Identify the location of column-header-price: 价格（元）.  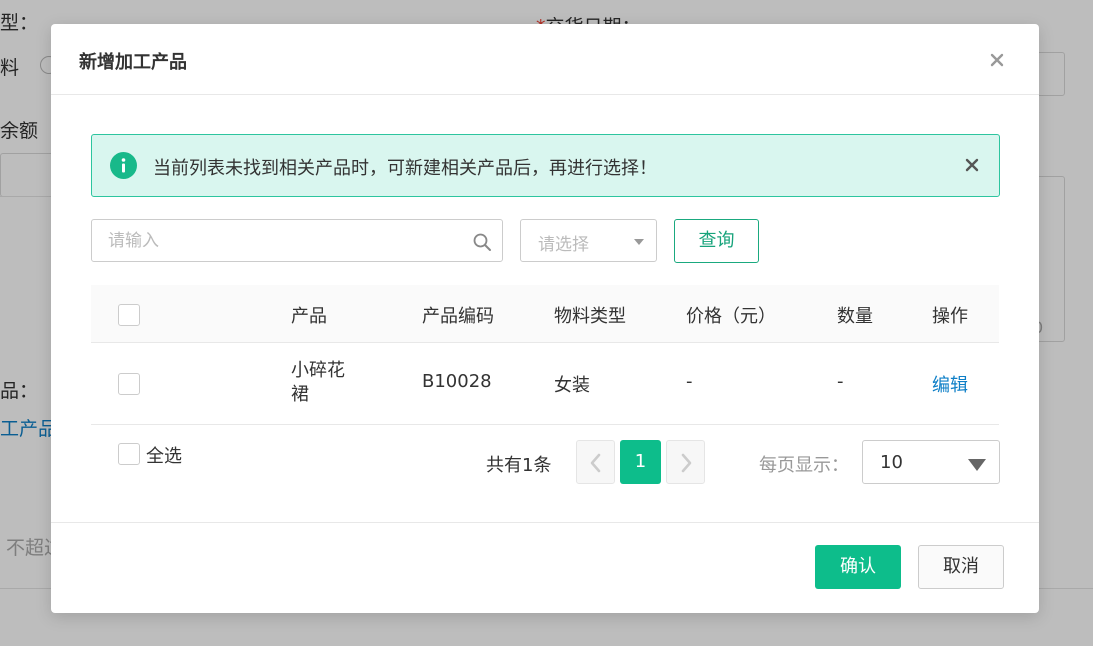
(731, 316).